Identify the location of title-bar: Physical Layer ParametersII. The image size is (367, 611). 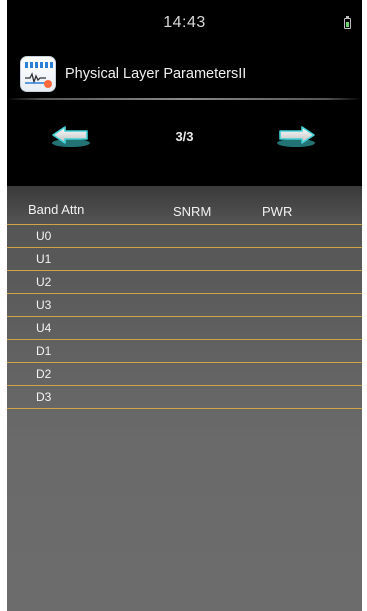
(184, 74).